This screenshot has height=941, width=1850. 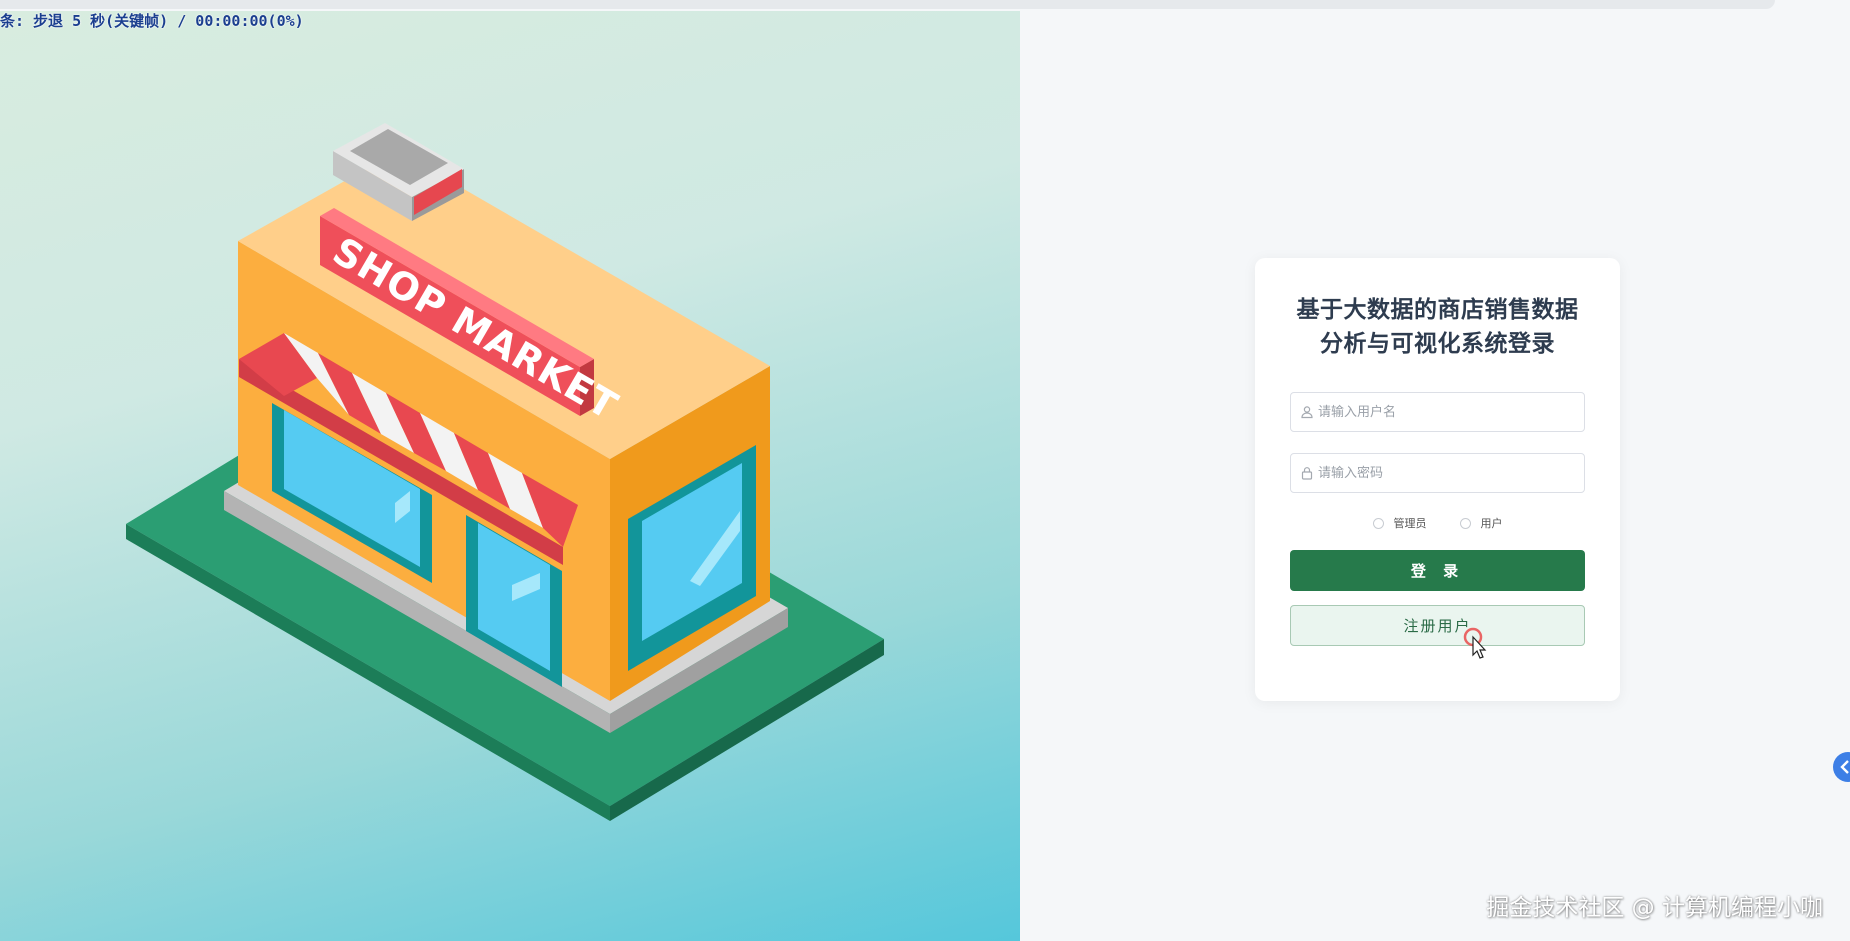 I want to click on username-input, so click(x=1449, y=412).